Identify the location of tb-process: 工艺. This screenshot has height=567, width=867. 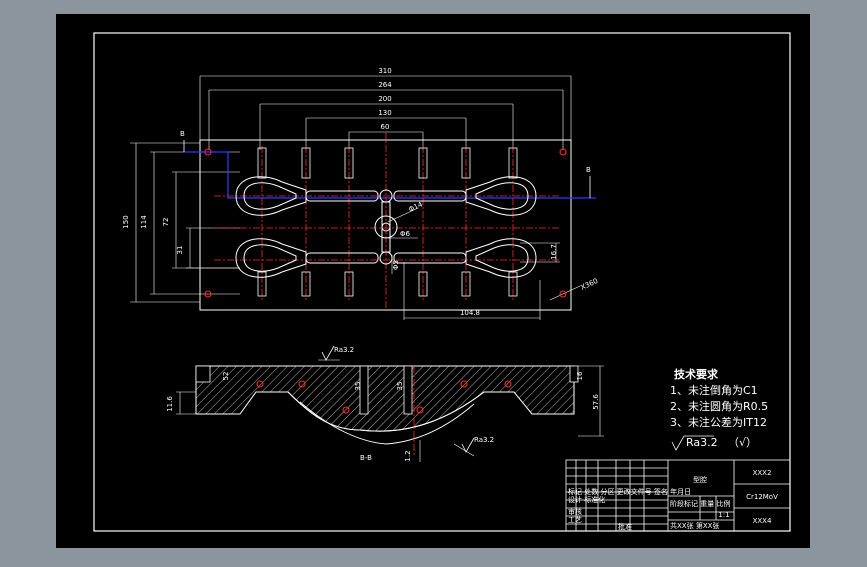
(575, 520).